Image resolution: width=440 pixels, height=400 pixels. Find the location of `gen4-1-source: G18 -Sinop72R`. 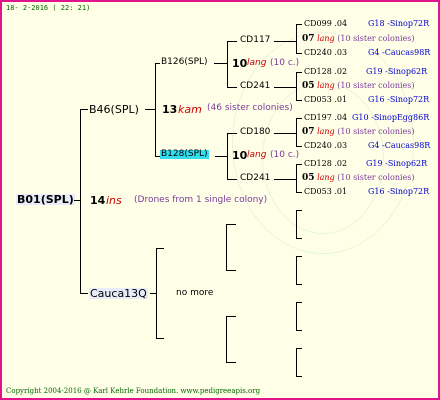

gen4-1-source: G18 -Sinop72R is located at coordinates (399, 23).